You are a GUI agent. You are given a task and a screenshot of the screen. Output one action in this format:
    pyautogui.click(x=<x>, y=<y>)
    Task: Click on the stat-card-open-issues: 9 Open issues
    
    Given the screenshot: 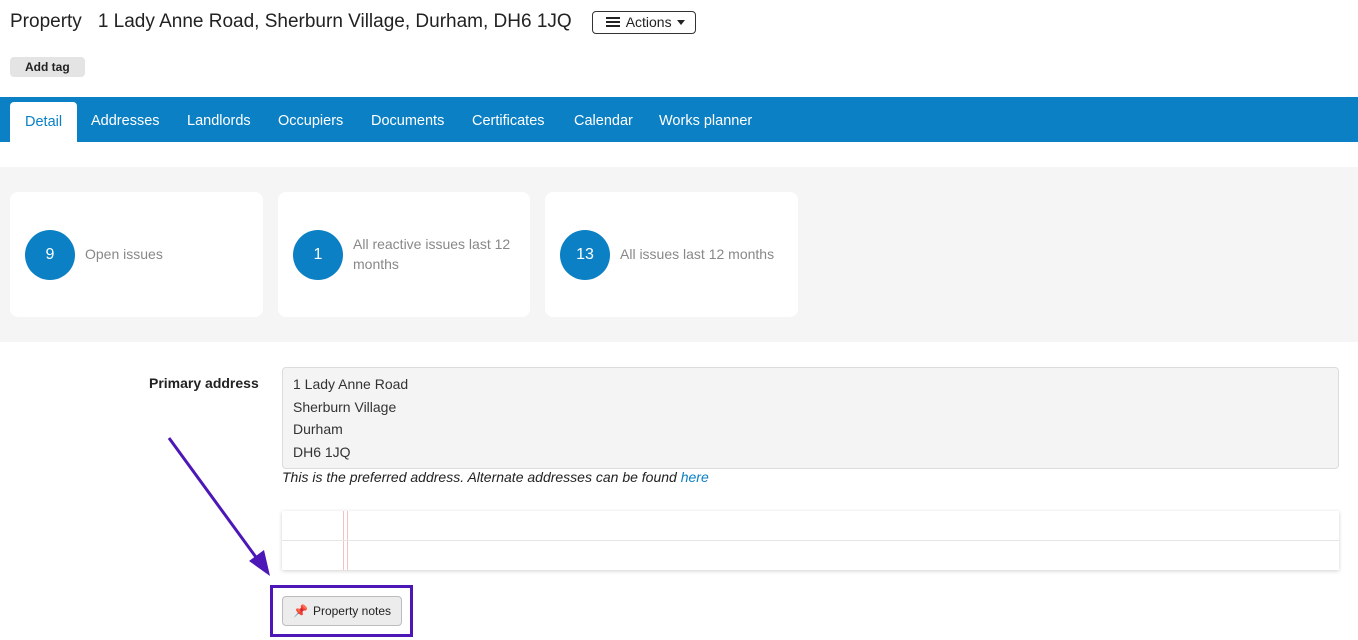 What is the action you would take?
    pyautogui.click(x=136, y=254)
    